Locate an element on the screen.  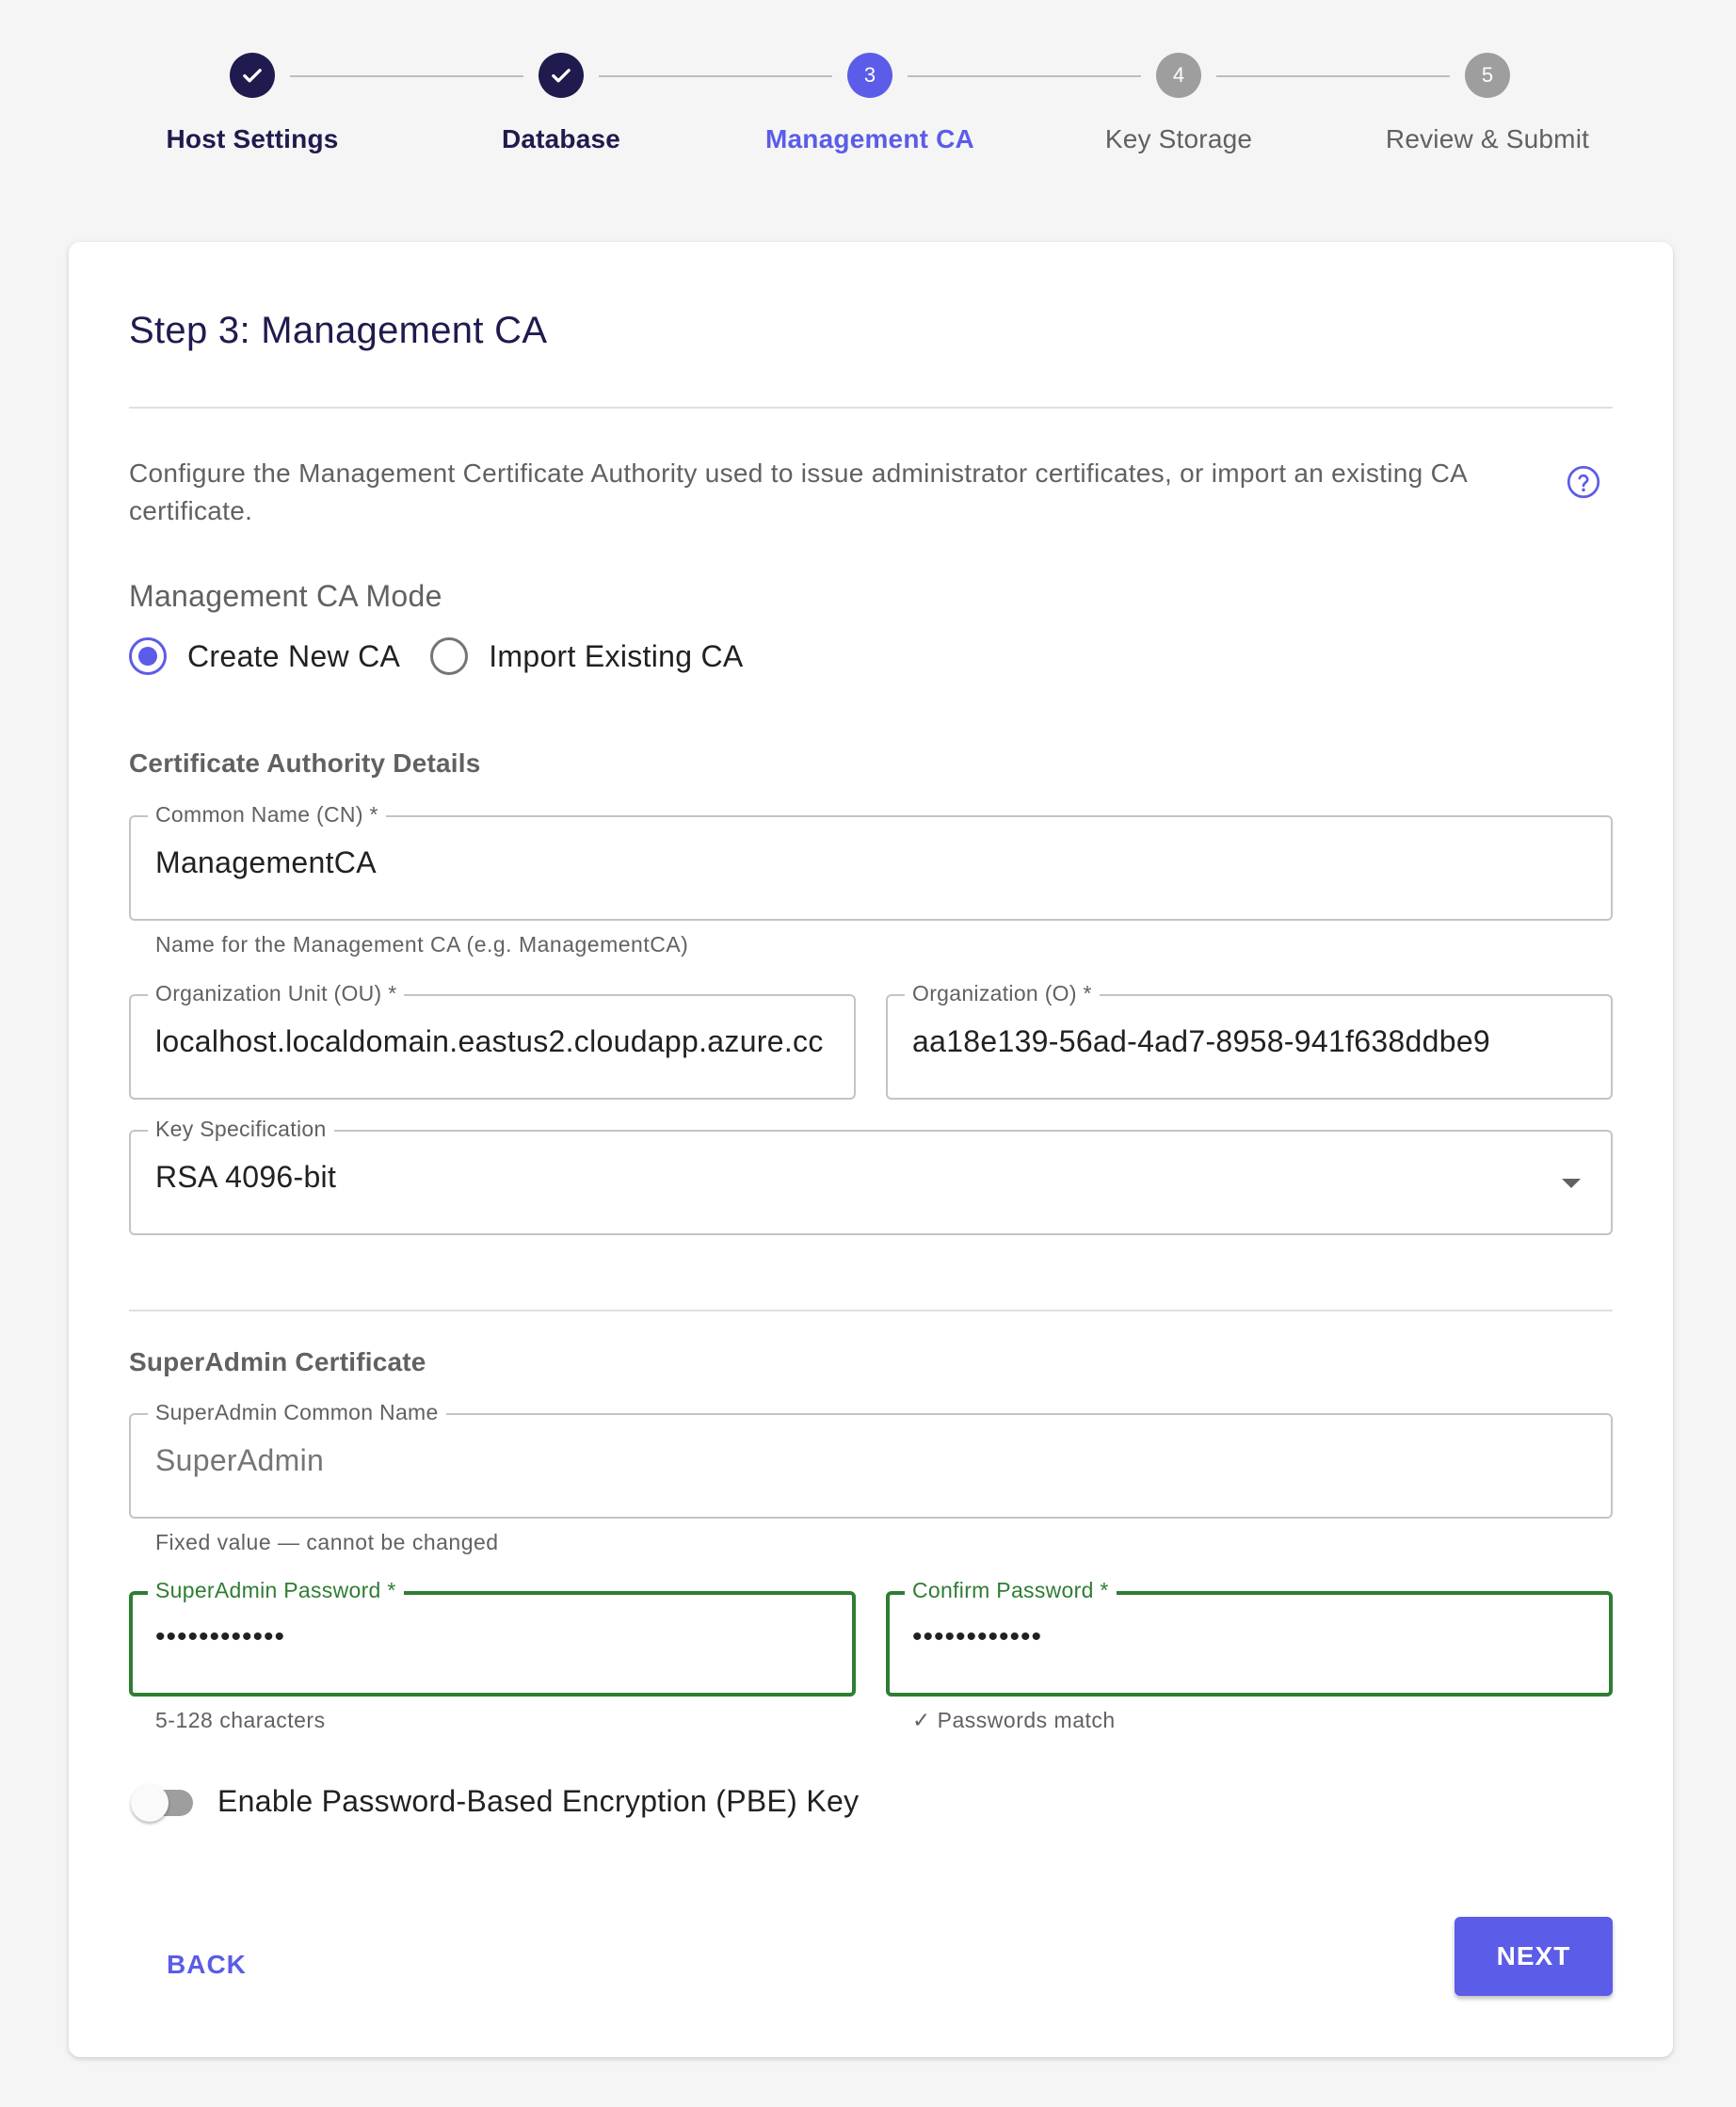
step-label: Review & Submit is located at coordinates (1487, 138).